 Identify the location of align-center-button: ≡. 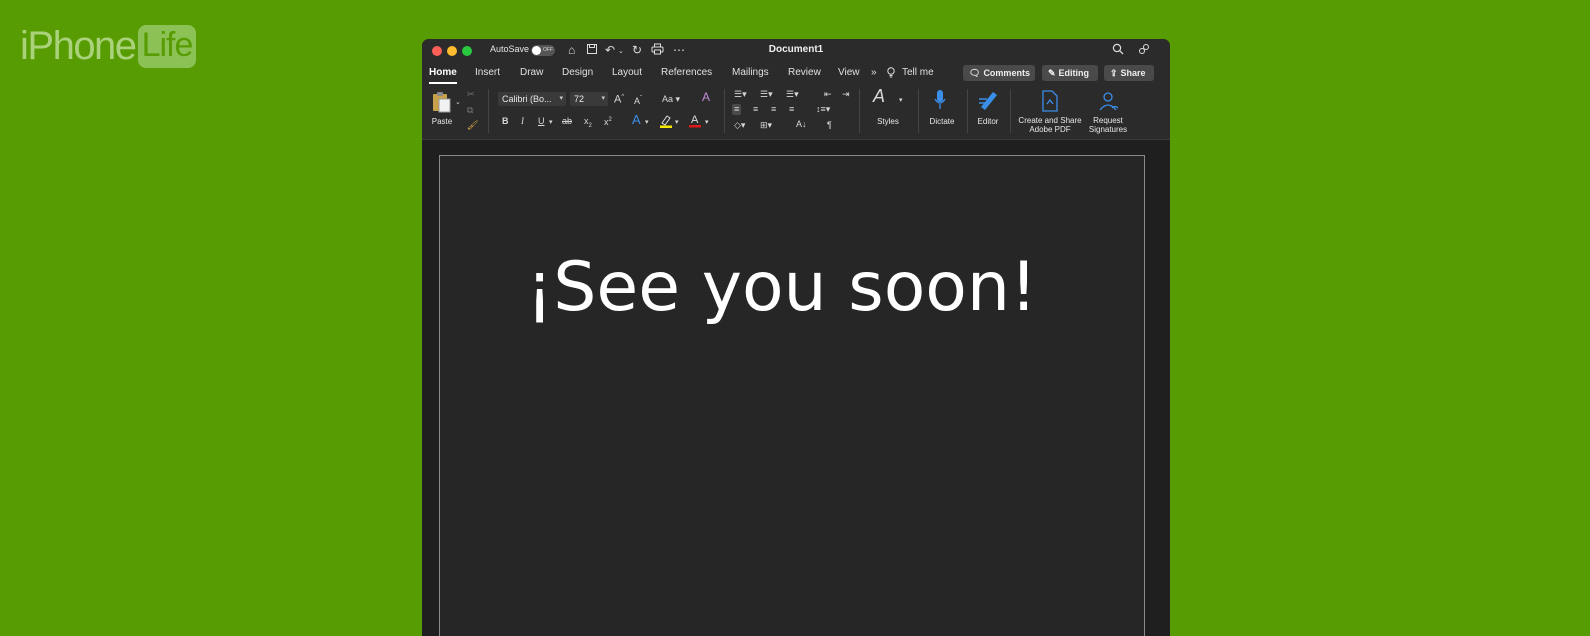
(755, 109).